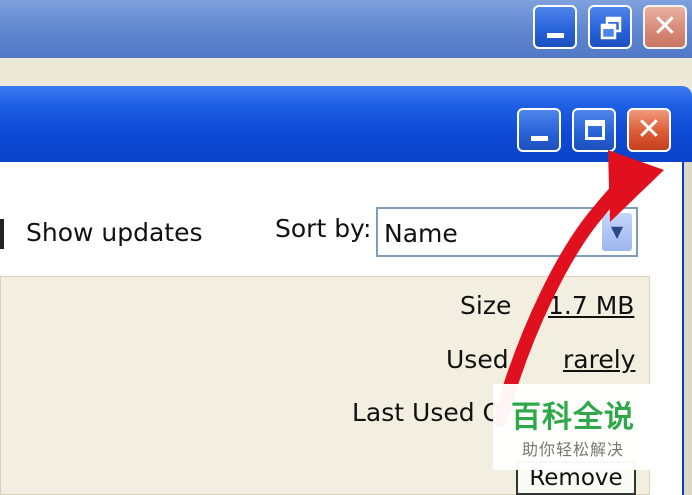 The height and width of the screenshot is (495, 692). Describe the element at coordinates (346, 29) in the screenshot. I see `outer-window-titlebar: ✕` at that location.